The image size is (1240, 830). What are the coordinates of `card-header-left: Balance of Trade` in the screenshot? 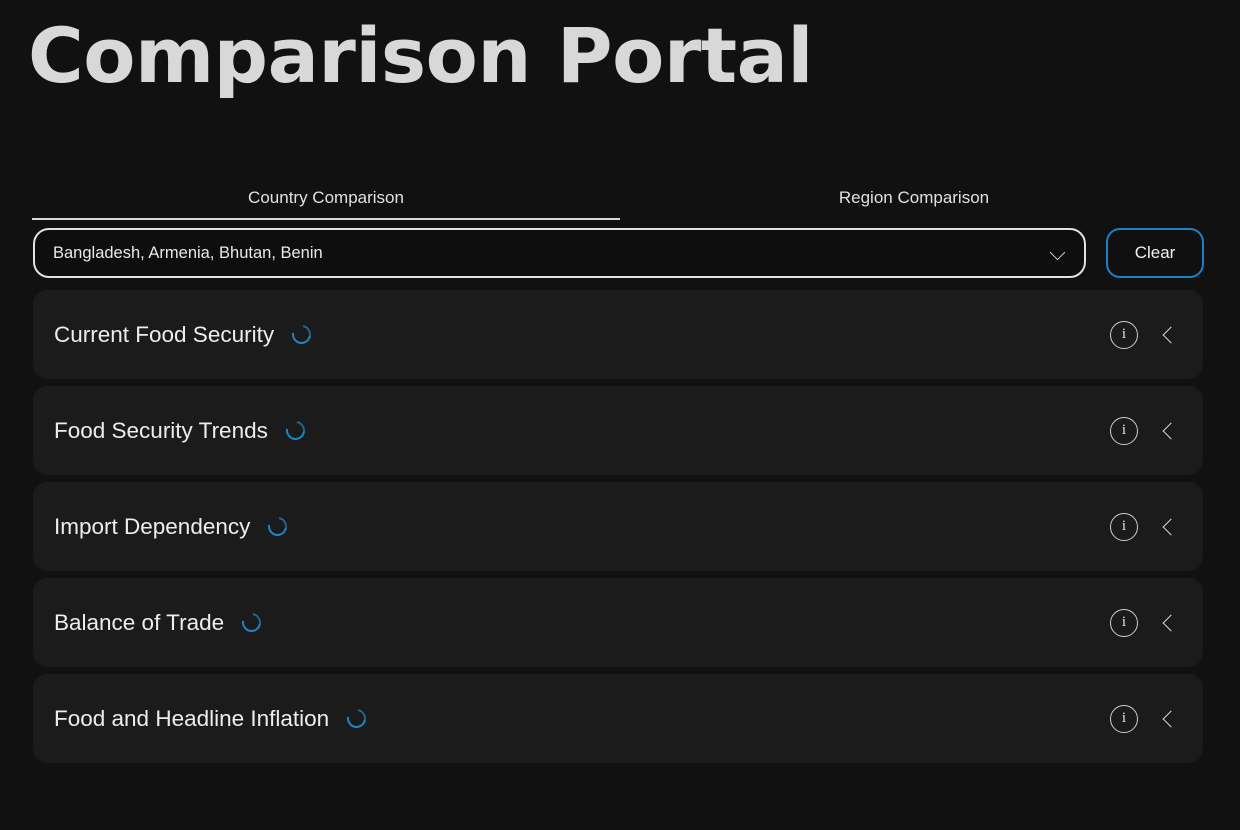 It's located at (159, 622).